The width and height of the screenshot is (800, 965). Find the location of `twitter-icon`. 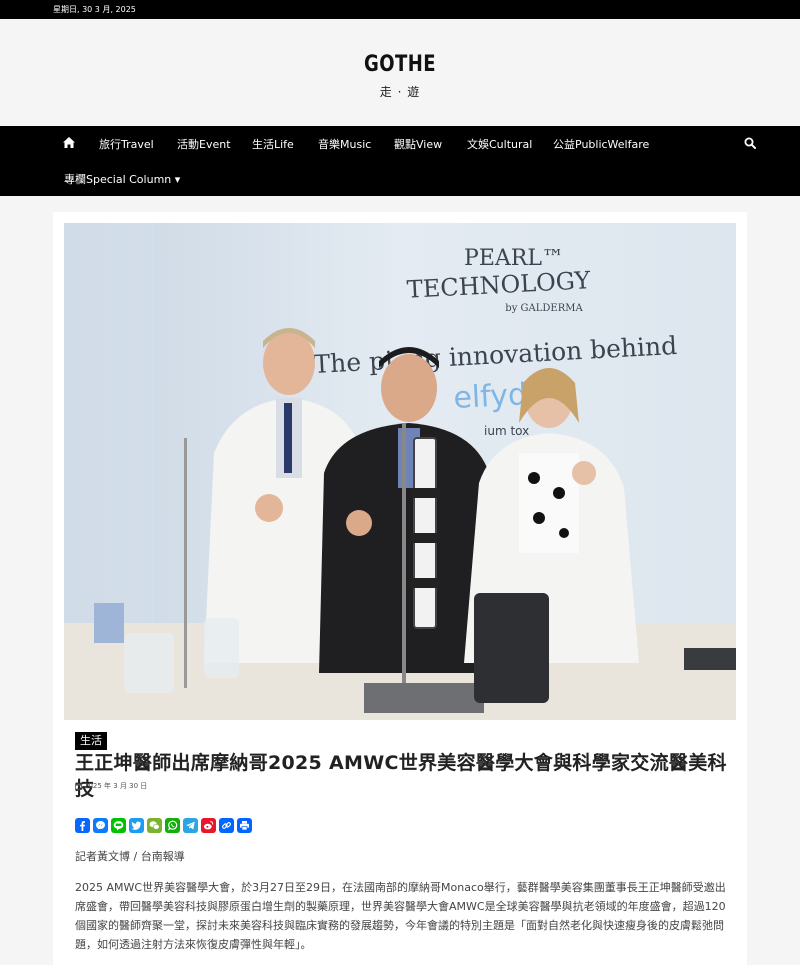

twitter-icon is located at coordinates (136, 825).